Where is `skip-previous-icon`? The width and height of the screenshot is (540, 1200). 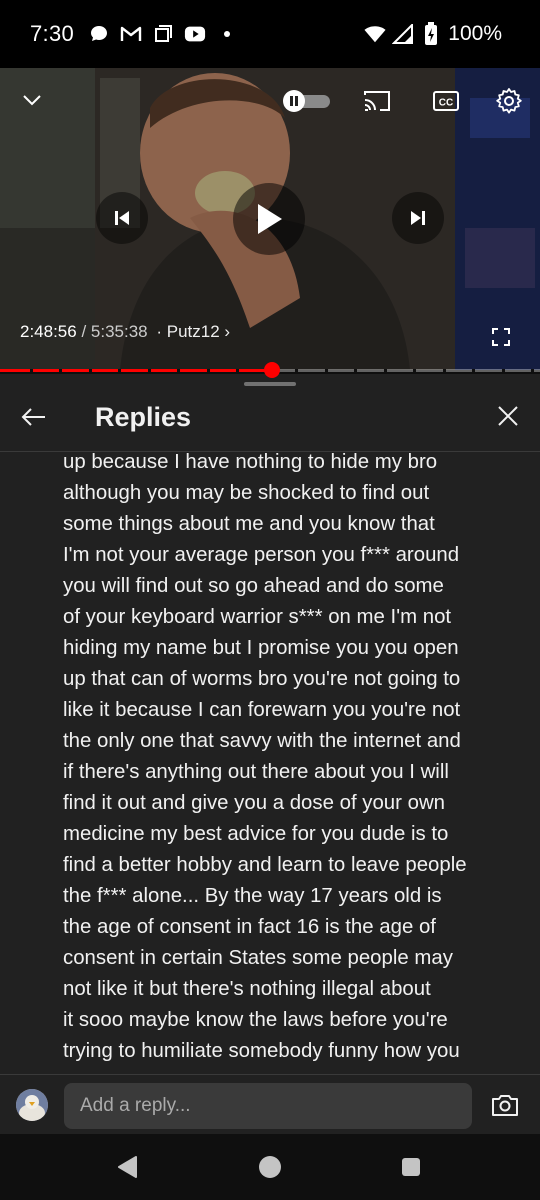 skip-previous-icon is located at coordinates (122, 218).